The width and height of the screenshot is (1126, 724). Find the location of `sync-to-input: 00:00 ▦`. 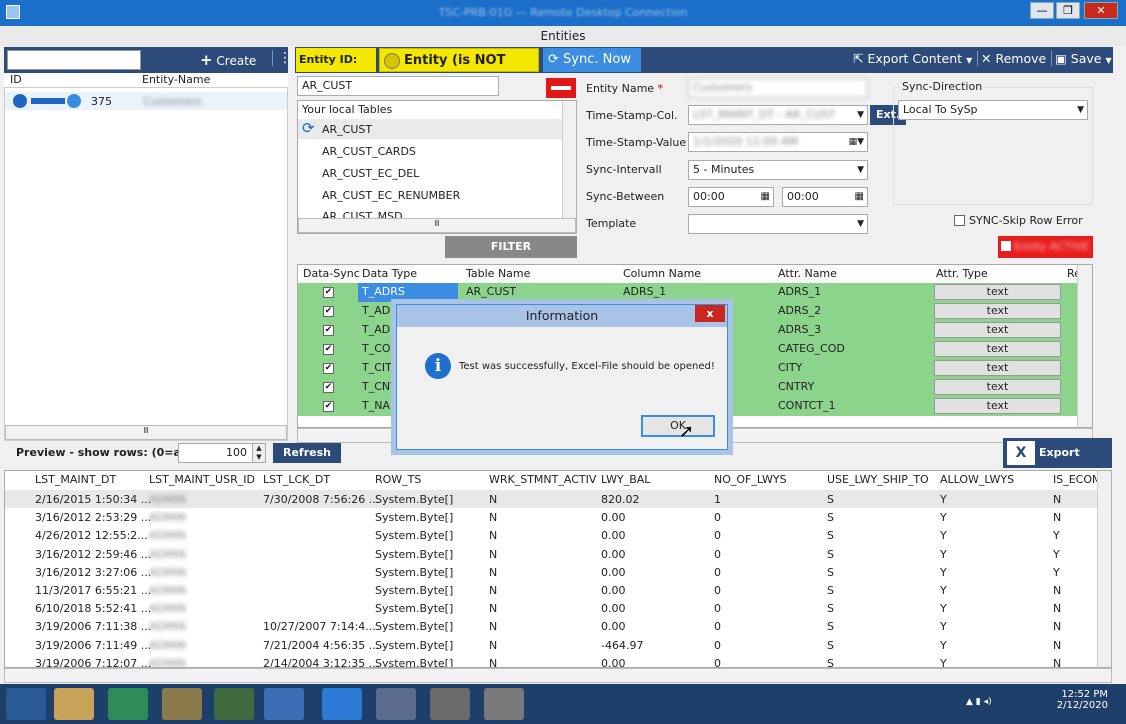

sync-to-input: 00:00 ▦ is located at coordinates (825, 197).